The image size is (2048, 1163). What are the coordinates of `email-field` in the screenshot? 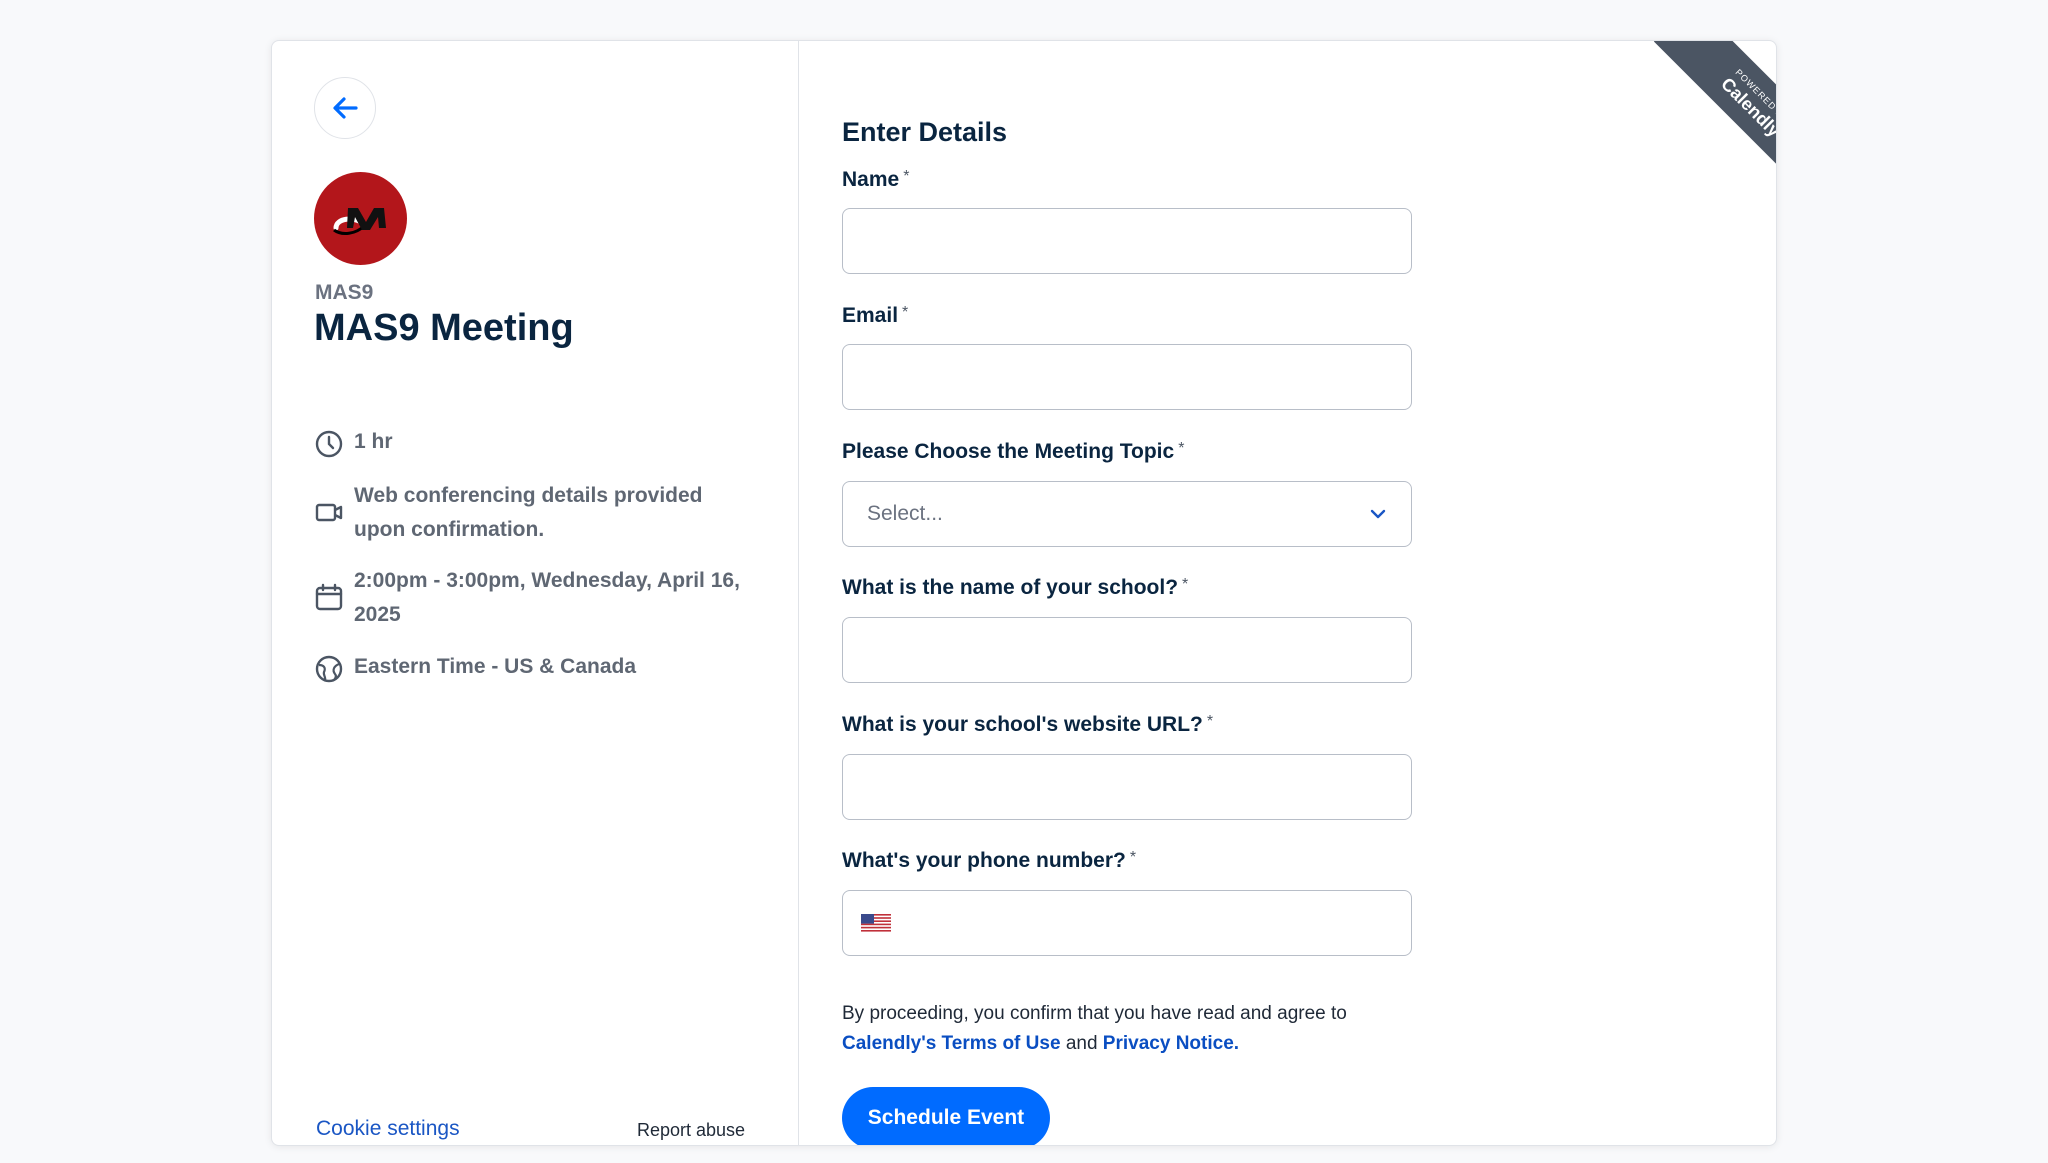 It's located at (1127, 377).